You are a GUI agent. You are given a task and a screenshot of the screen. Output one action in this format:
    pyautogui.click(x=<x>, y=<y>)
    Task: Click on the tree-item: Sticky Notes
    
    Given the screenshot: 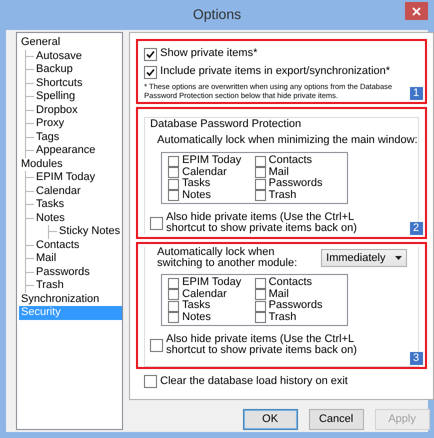 What is the action you would take?
    pyautogui.click(x=89, y=231)
    